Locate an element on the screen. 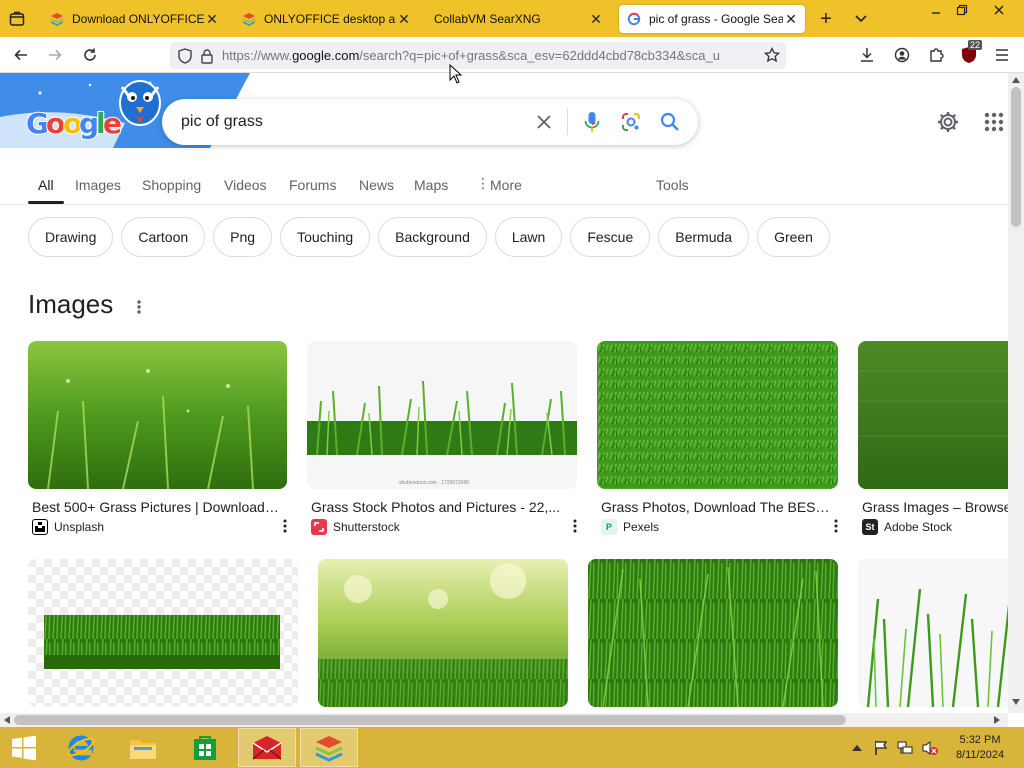  account-icon is located at coordinates (902, 55).